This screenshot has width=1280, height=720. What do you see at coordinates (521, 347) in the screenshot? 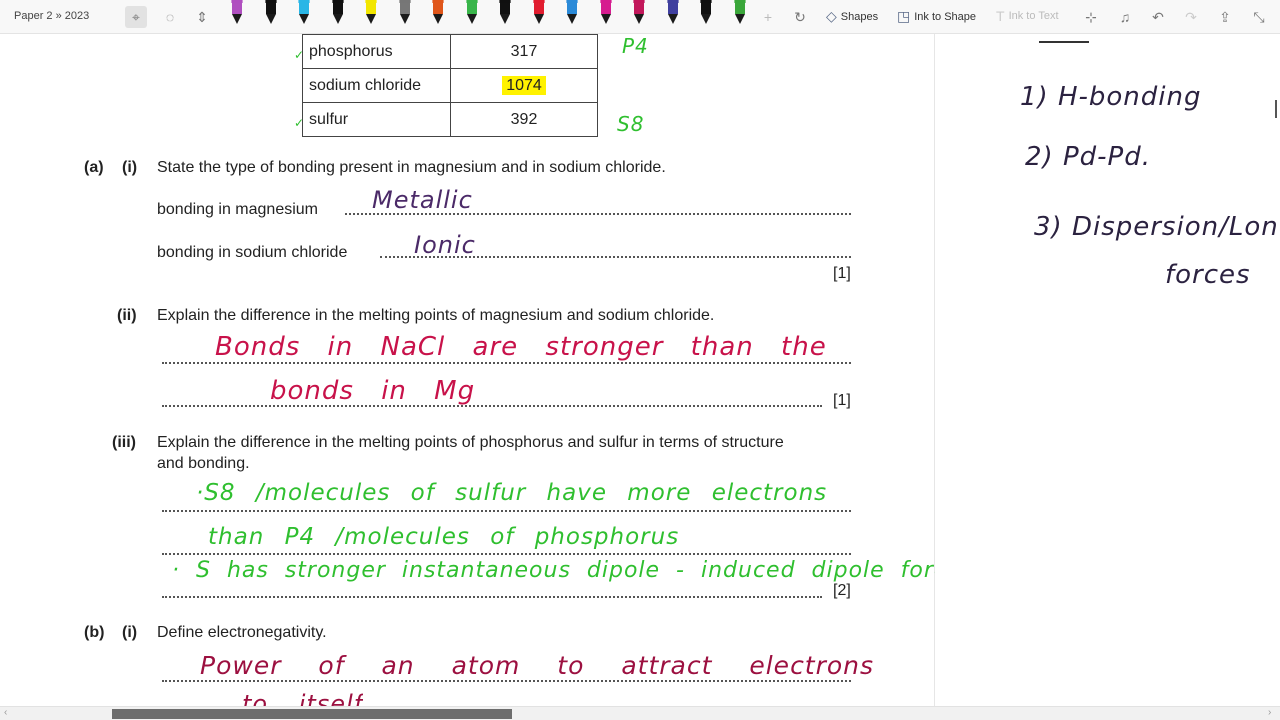
I see `handwritten-answer-ii-line1: Bonds in NaCl are stronger than the` at bounding box center [521, 347].